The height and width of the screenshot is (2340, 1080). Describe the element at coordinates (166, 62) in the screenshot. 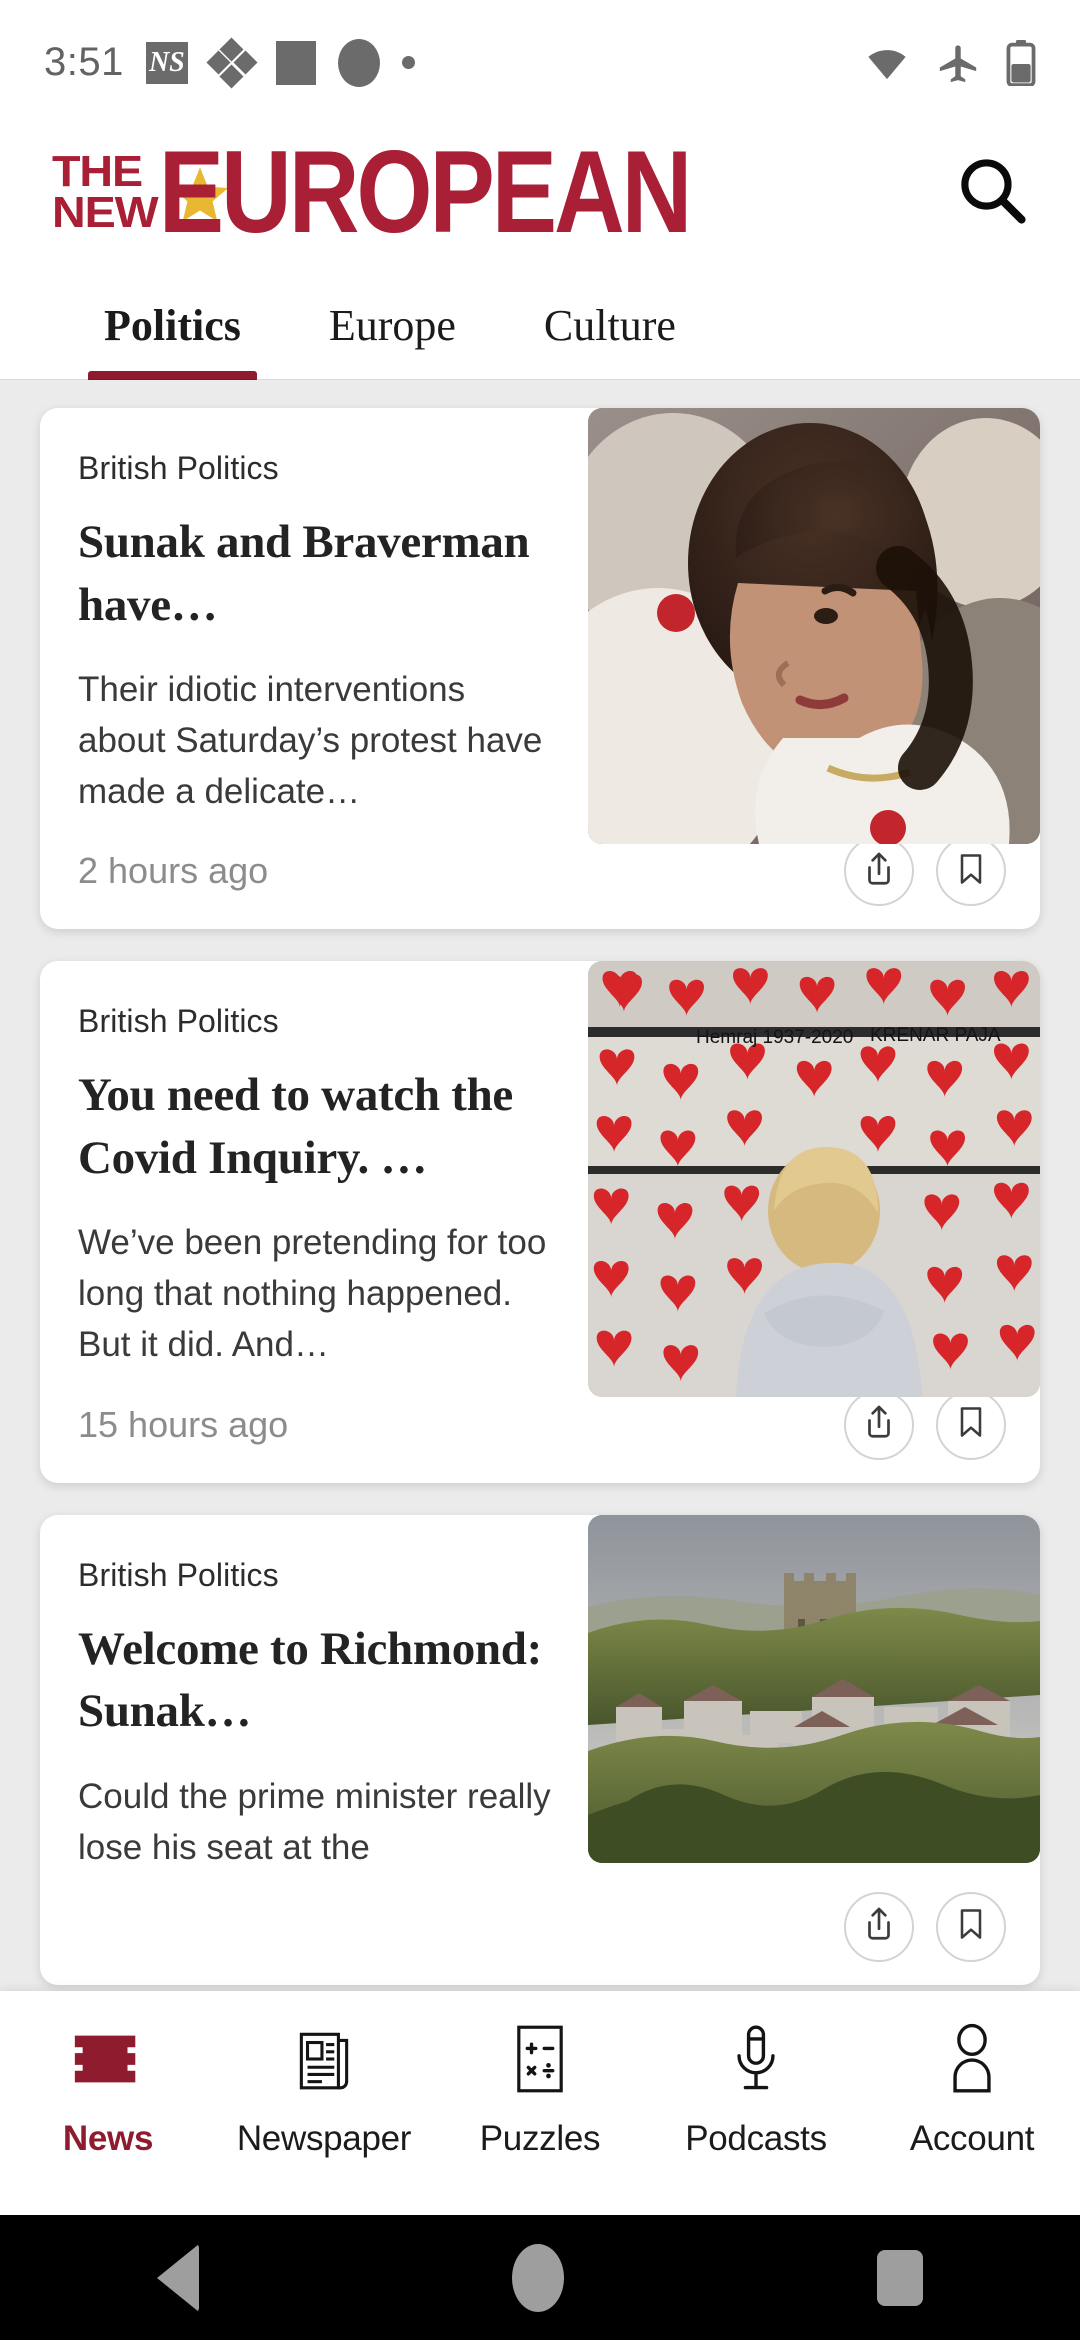

I see `ns-app-icon: NS` at that location.